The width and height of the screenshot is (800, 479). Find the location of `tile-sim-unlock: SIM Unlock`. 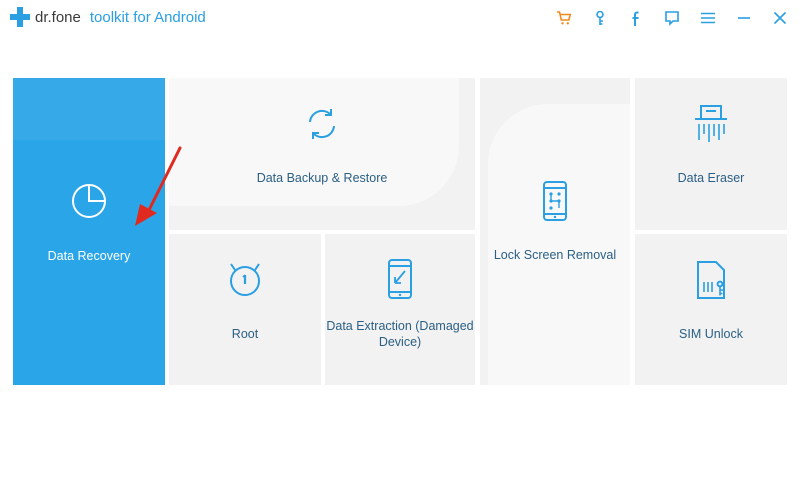

tile-sim-unlock: SIM Unlock is located at coordinates (711, 309).